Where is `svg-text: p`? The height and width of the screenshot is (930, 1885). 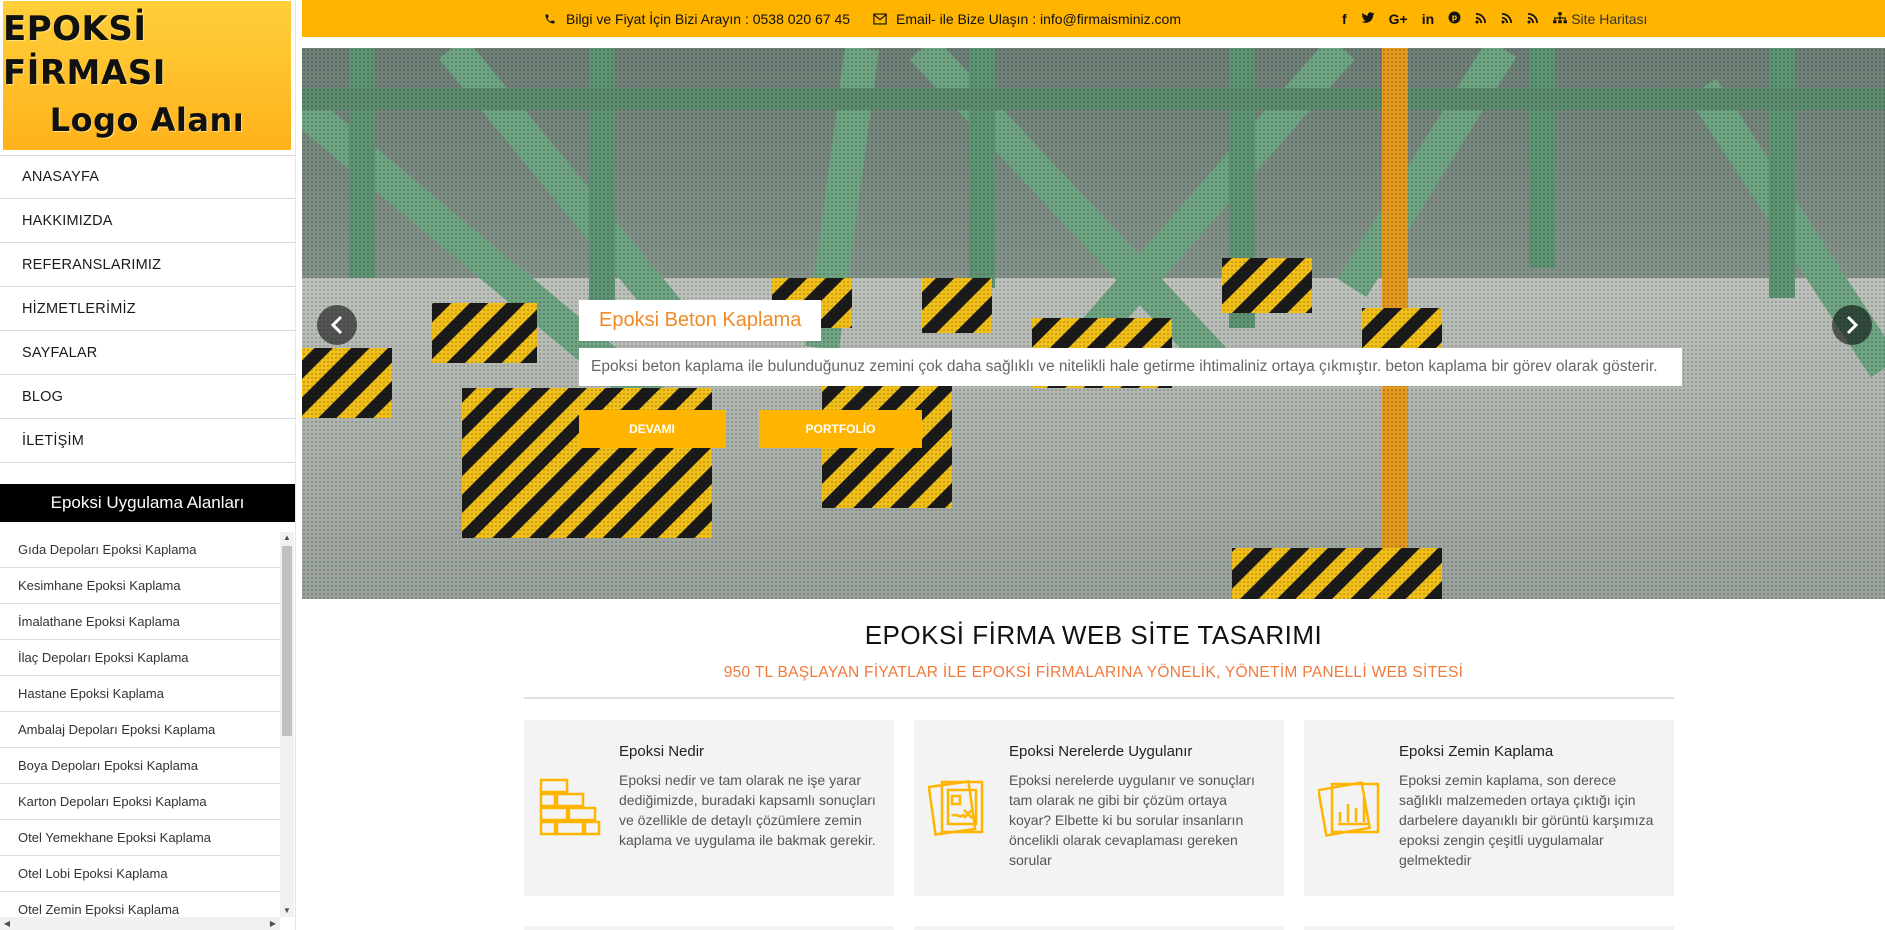 svg-text: p is located at coordinates (1455, 17).